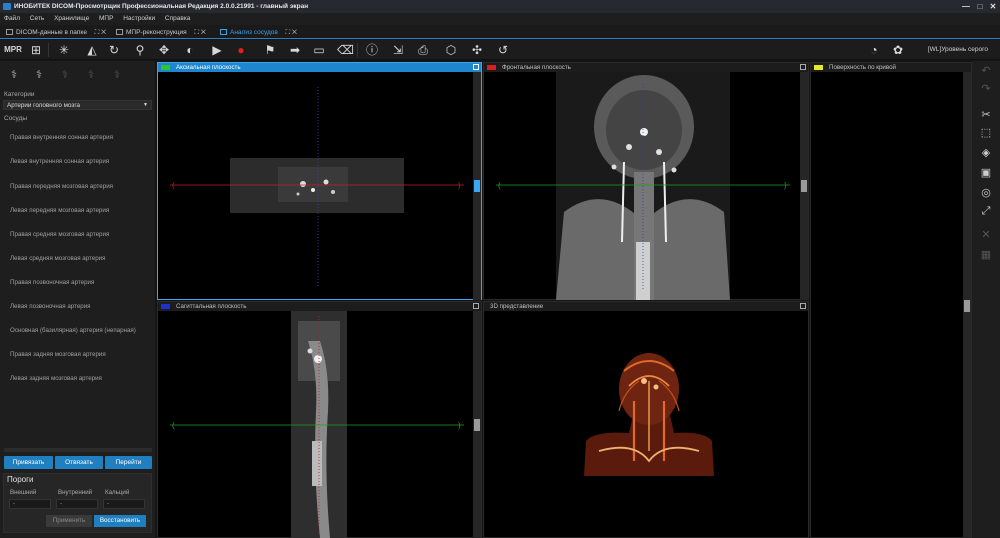 This screenshot has width=1000, height=538. Describe the element at coordinates (319, 50) in the screenshot. I see `ruler-icon: ▭` at that location.